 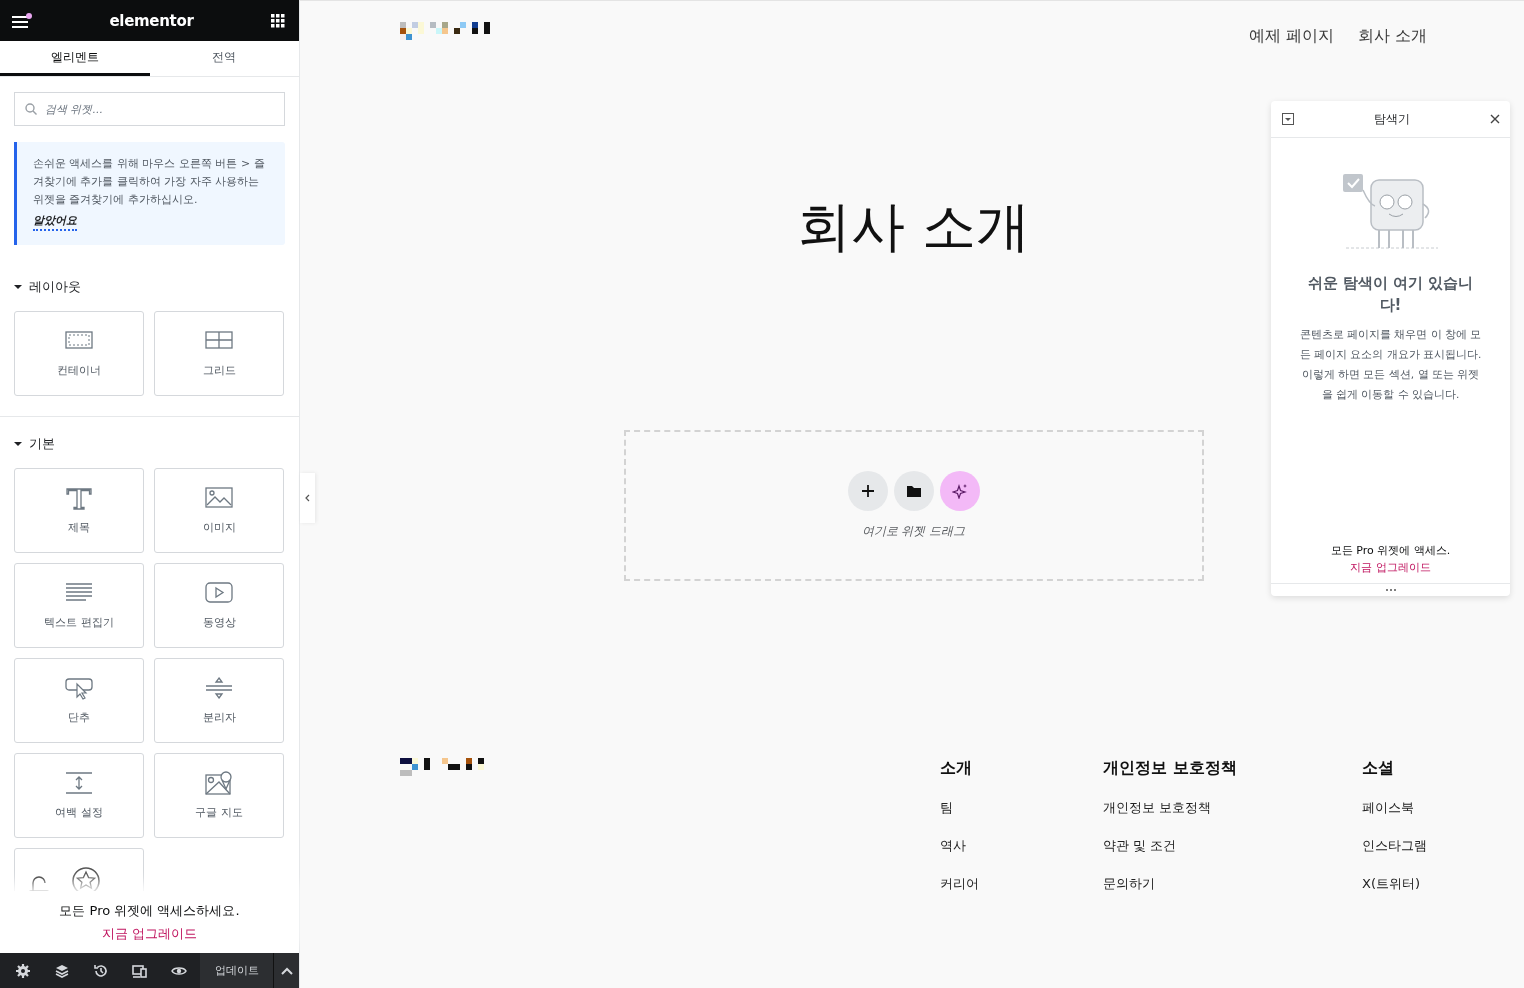 What do you see at coordinates (237, 970) in the screenshot?
I see `update-button: 업데이트` at bounding box center [237, 970].